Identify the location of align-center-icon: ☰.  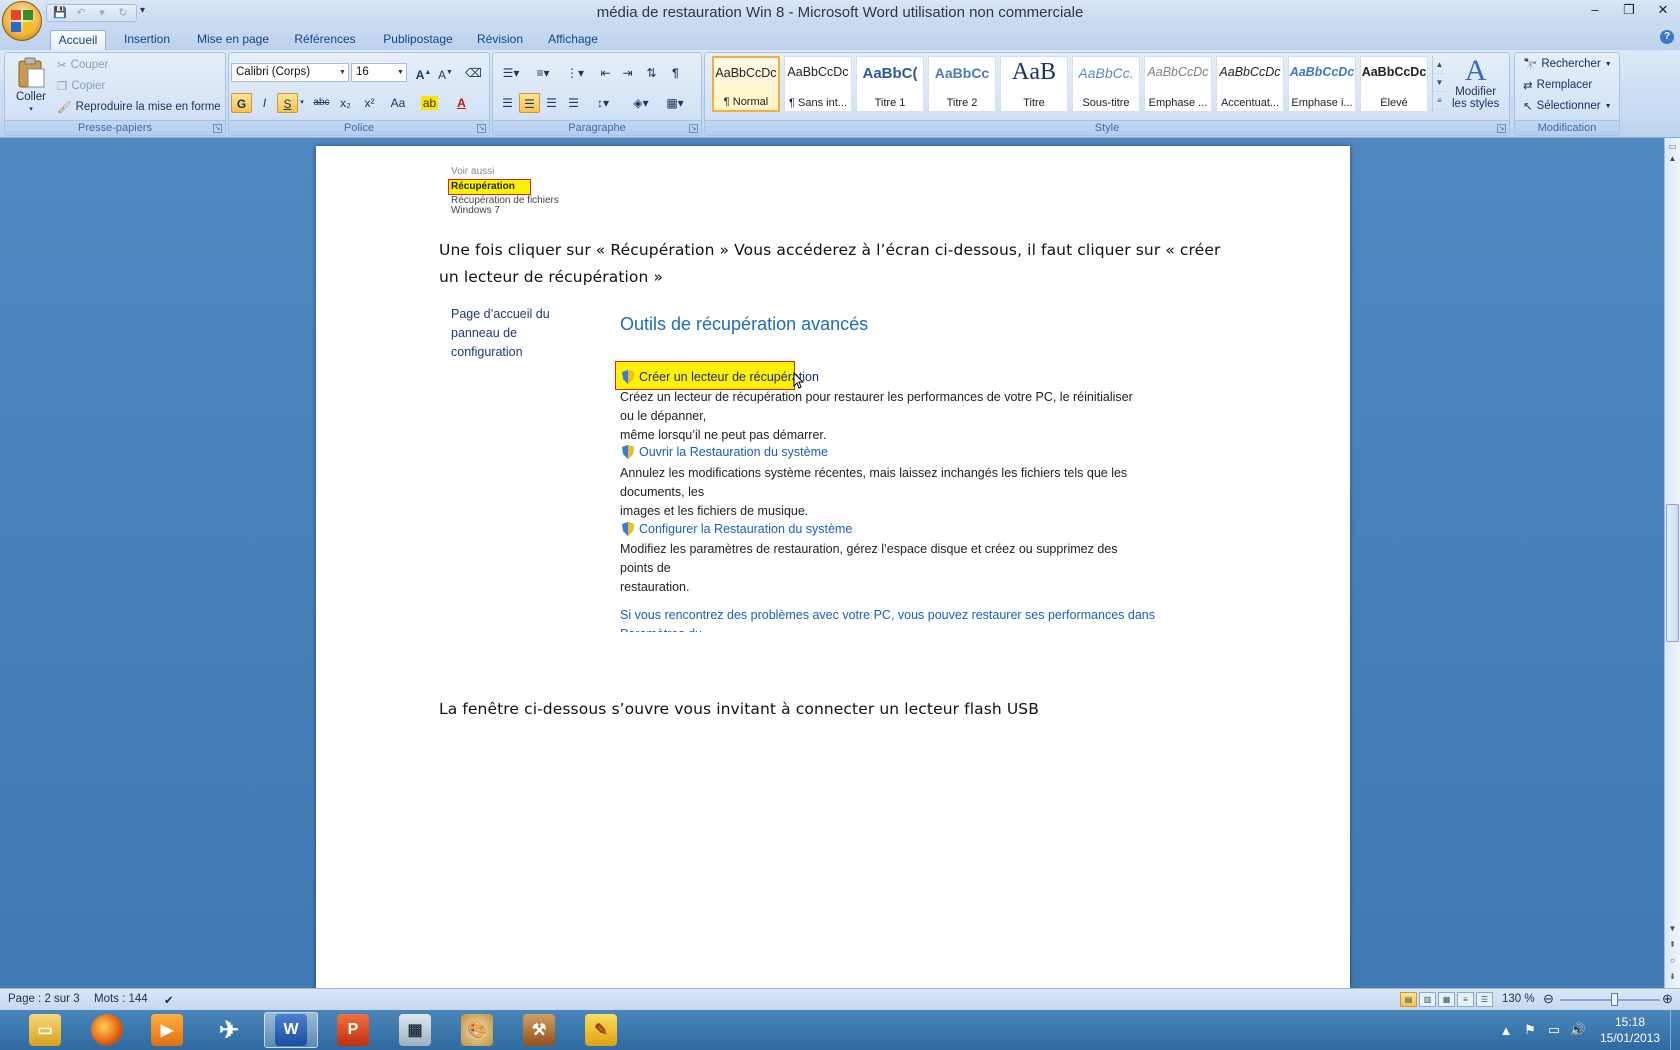
(529, 103).